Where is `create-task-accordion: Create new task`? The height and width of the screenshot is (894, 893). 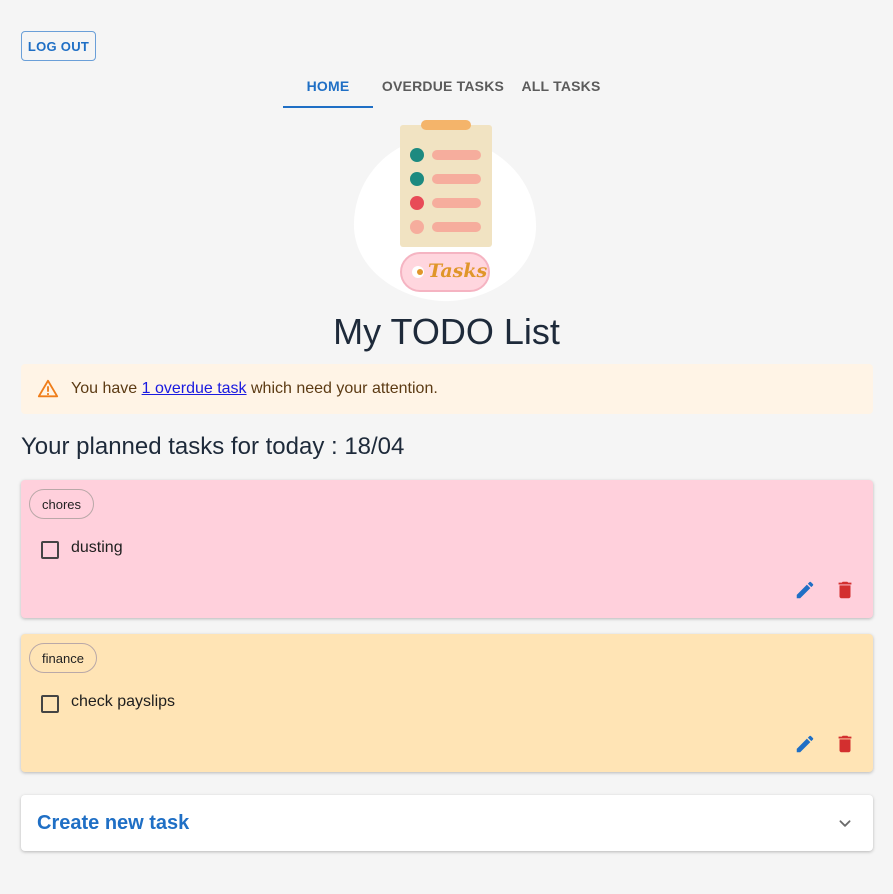 create-task-accordion: Create new task is located at coordinates (447, 823).